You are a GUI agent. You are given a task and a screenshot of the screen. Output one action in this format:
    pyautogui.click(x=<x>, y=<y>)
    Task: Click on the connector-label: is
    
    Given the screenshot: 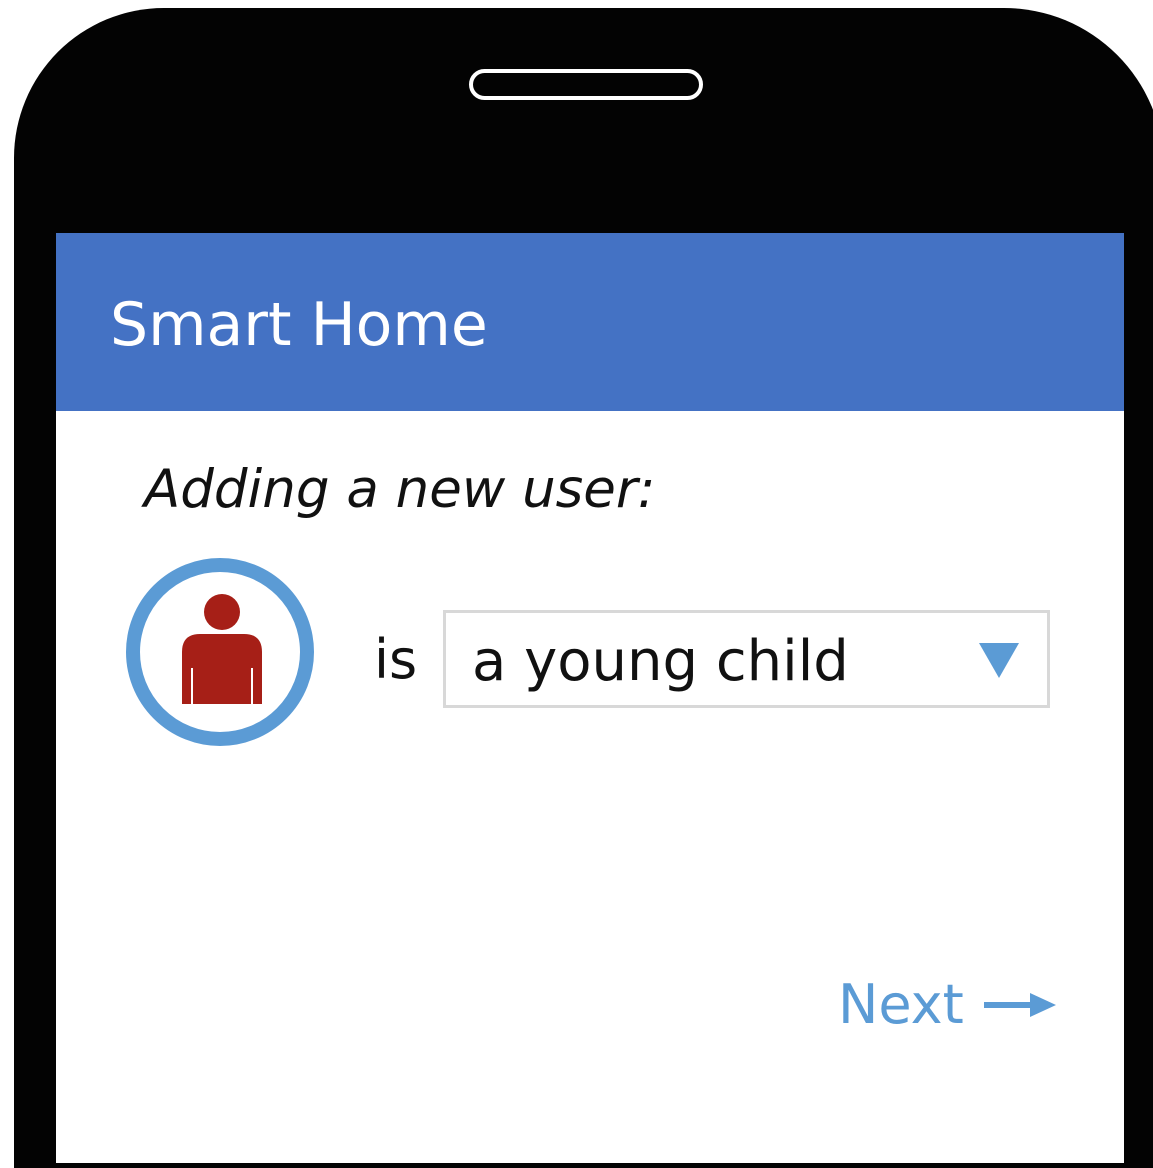 What is the action you would take?
    pyautogui.click(x=396, y=659)
    